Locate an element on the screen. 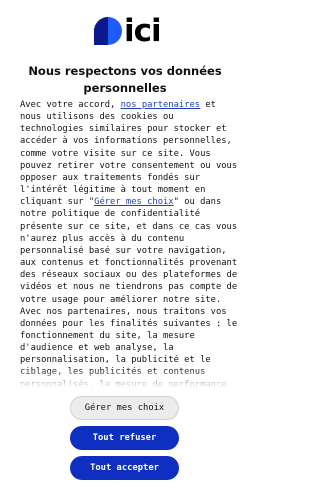 This screenshot has height=498, width=320. accept-all-button: Tout accepter is located at coordinates (124, 468).